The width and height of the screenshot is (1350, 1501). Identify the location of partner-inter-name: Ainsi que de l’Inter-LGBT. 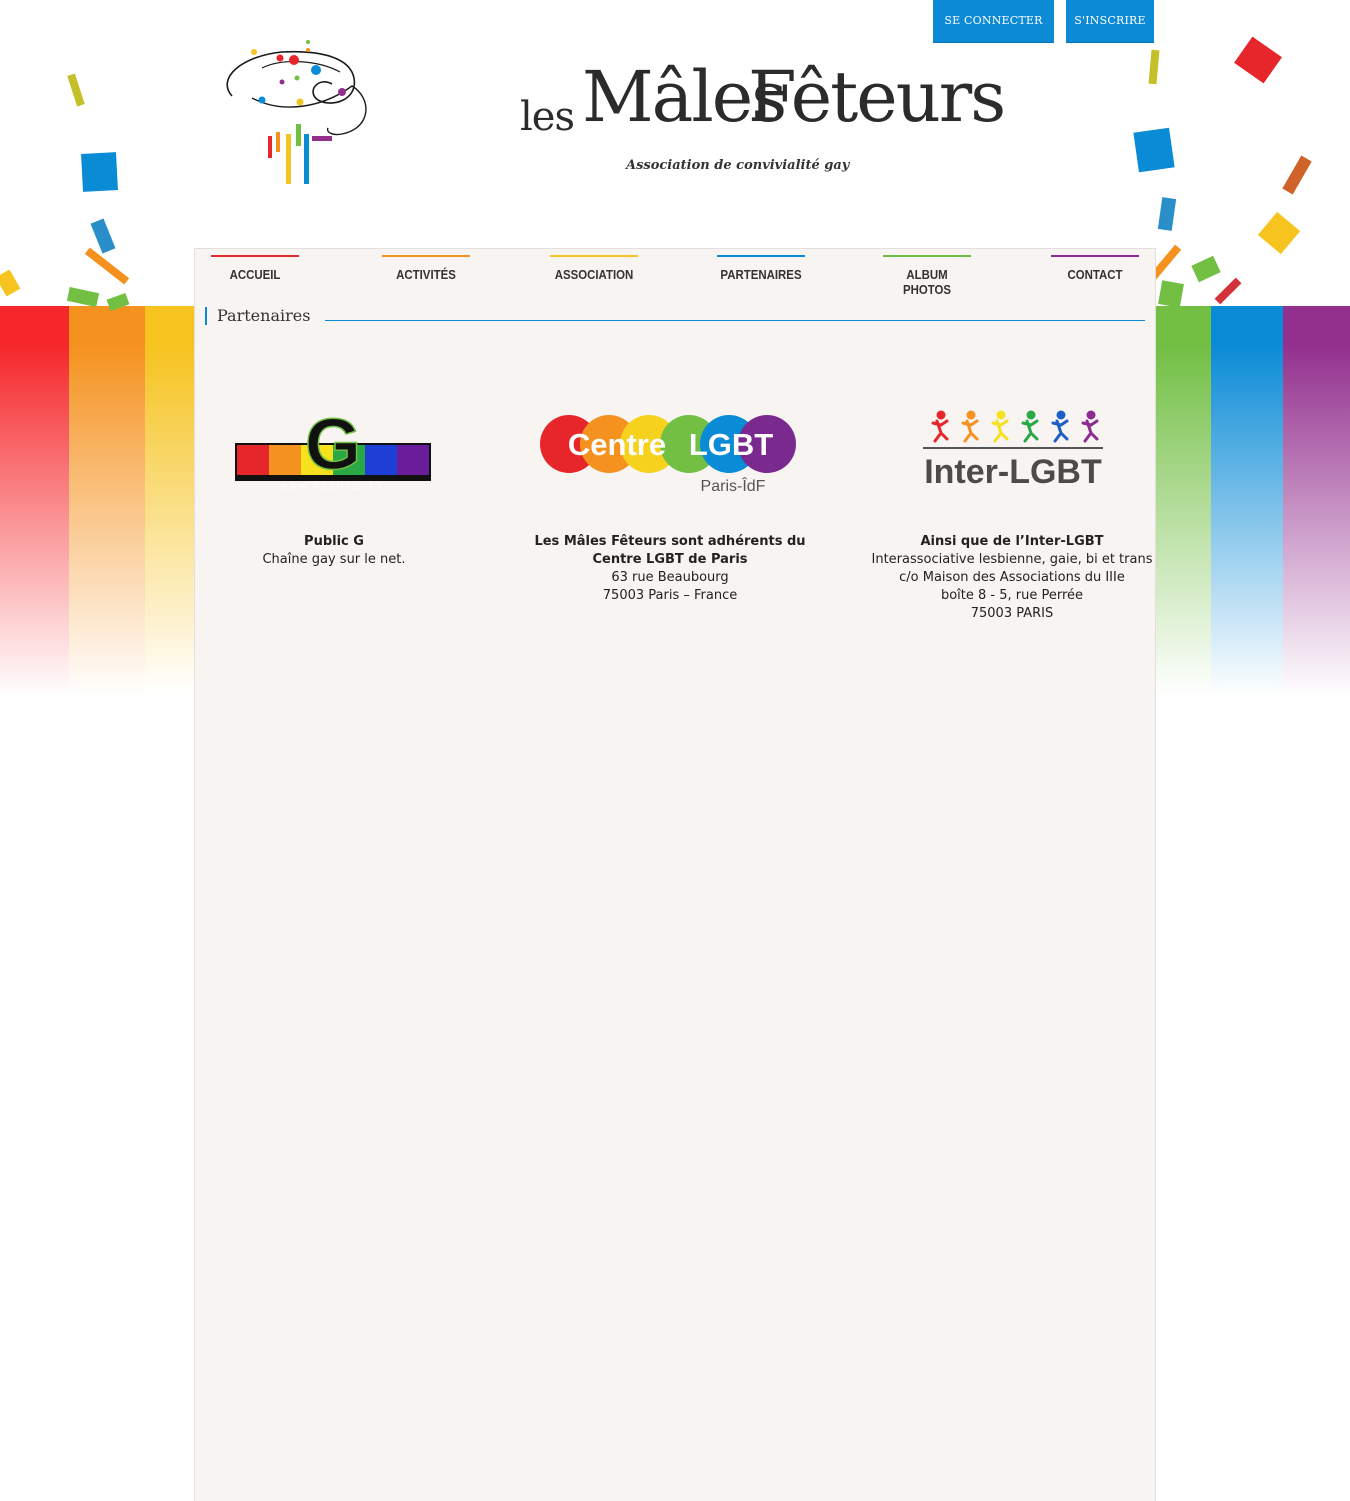
(1012, 541).